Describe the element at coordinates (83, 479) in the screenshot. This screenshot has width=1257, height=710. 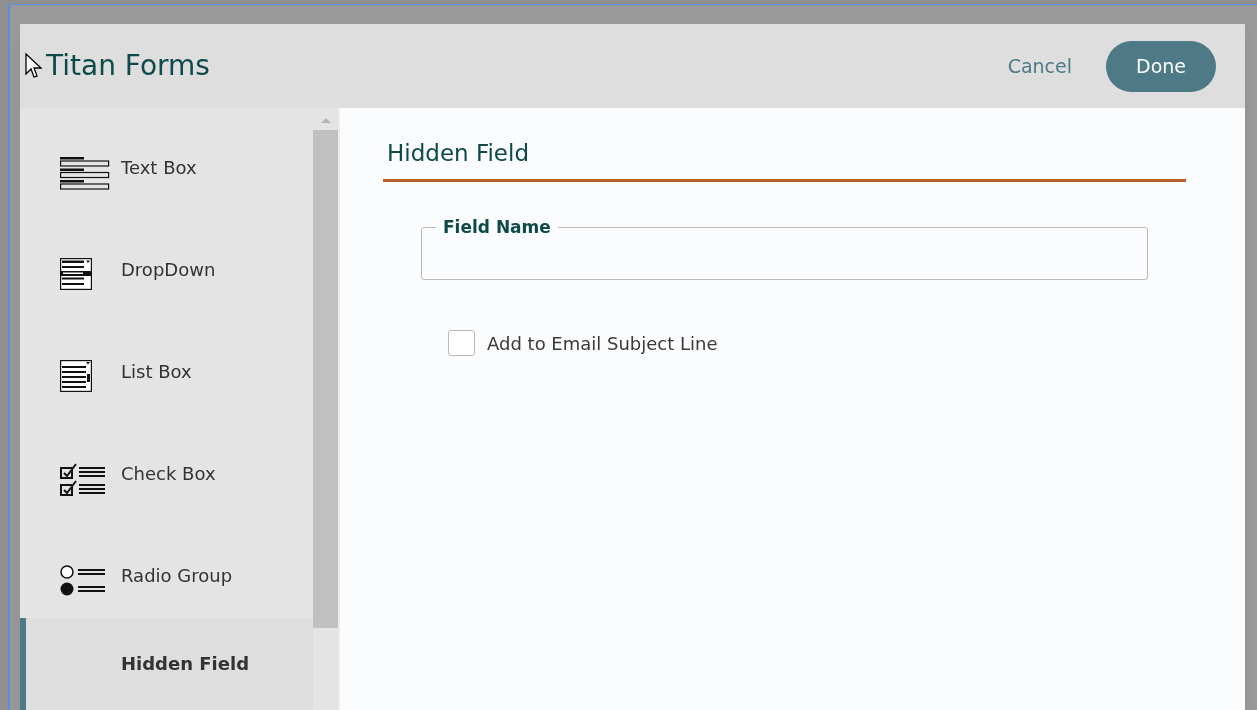
I see `checkbox-list-icon` at that location.